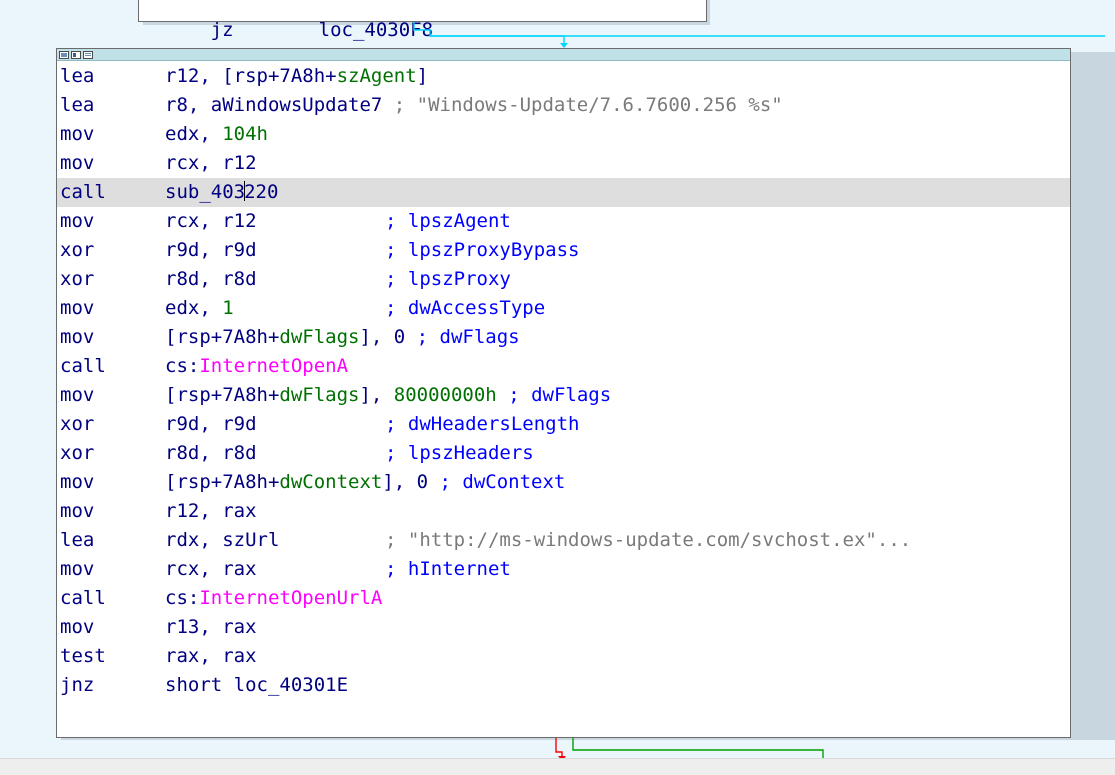  Describe the element at coordinates (698, 749) in the screenshot. I see `jump-edge` at that location.